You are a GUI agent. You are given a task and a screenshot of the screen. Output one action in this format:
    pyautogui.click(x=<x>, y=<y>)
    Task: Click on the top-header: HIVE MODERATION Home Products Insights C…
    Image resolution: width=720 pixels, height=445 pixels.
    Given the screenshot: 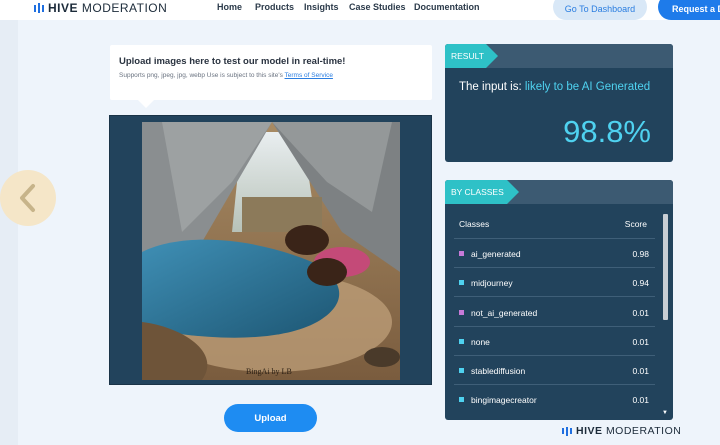 What is the action you would take?
    pyautogui.click(x=360, y=10)
    